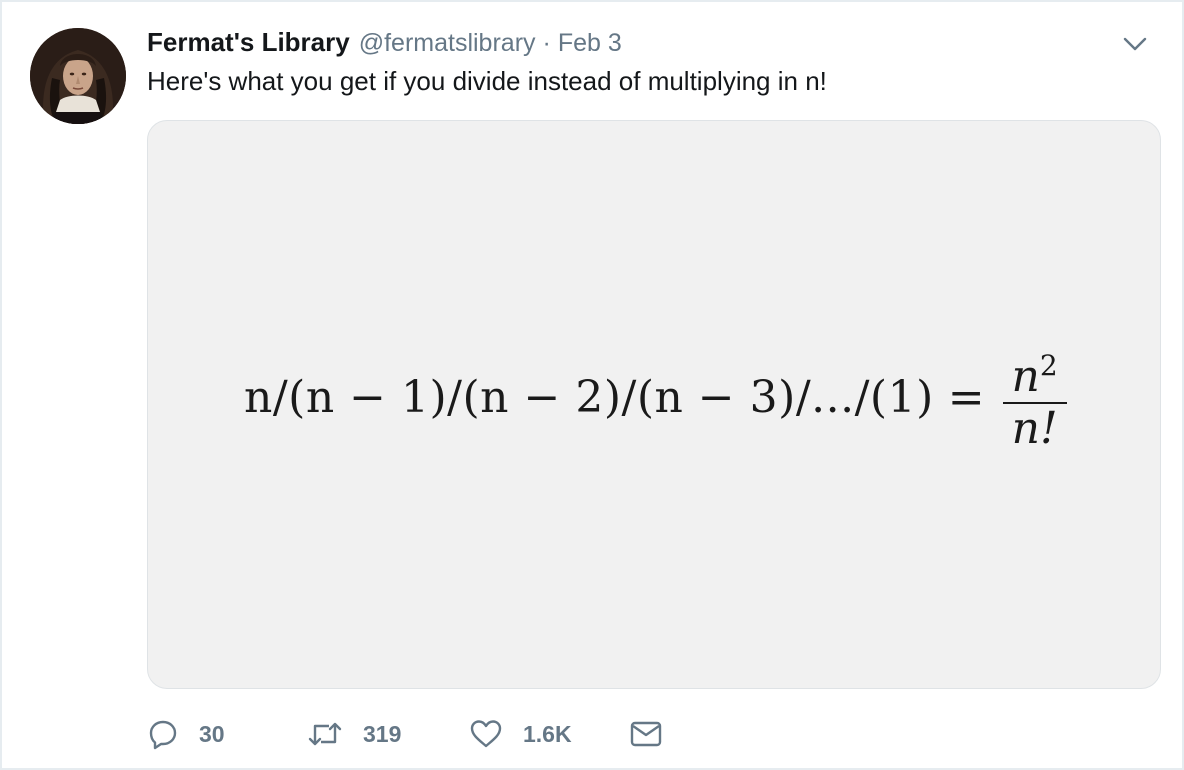 The height and width of the screenshot is (770, 1184). Describe the element at coordinates (447, 43) in the screenshot. I see `user-handle: @fermatslibrary` at that location.